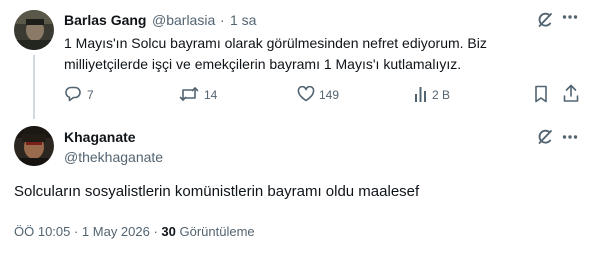  What do you see at coordinates (329, 95) in the screenshot?
I see `like-count: 149` at bounding box center [329, 95].